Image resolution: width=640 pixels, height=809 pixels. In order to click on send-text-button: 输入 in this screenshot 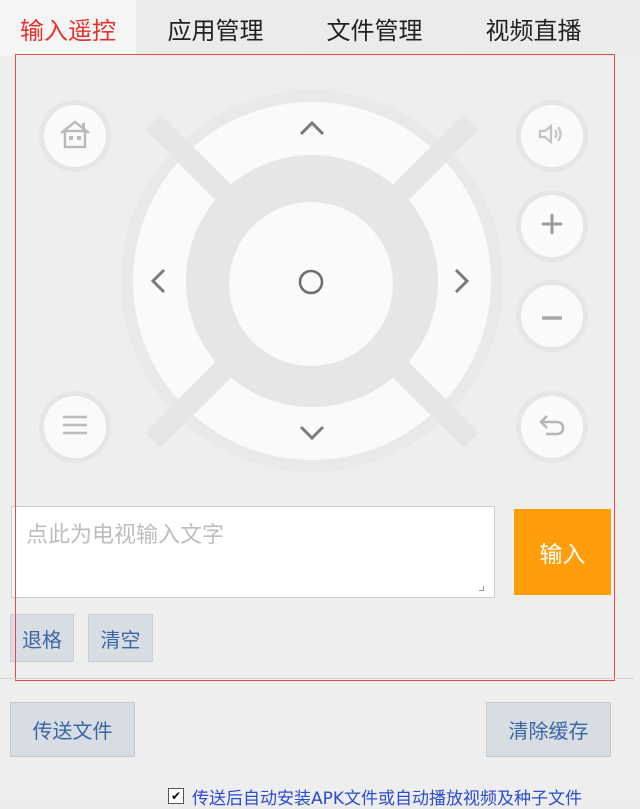, I will do `click(562, 552)`.